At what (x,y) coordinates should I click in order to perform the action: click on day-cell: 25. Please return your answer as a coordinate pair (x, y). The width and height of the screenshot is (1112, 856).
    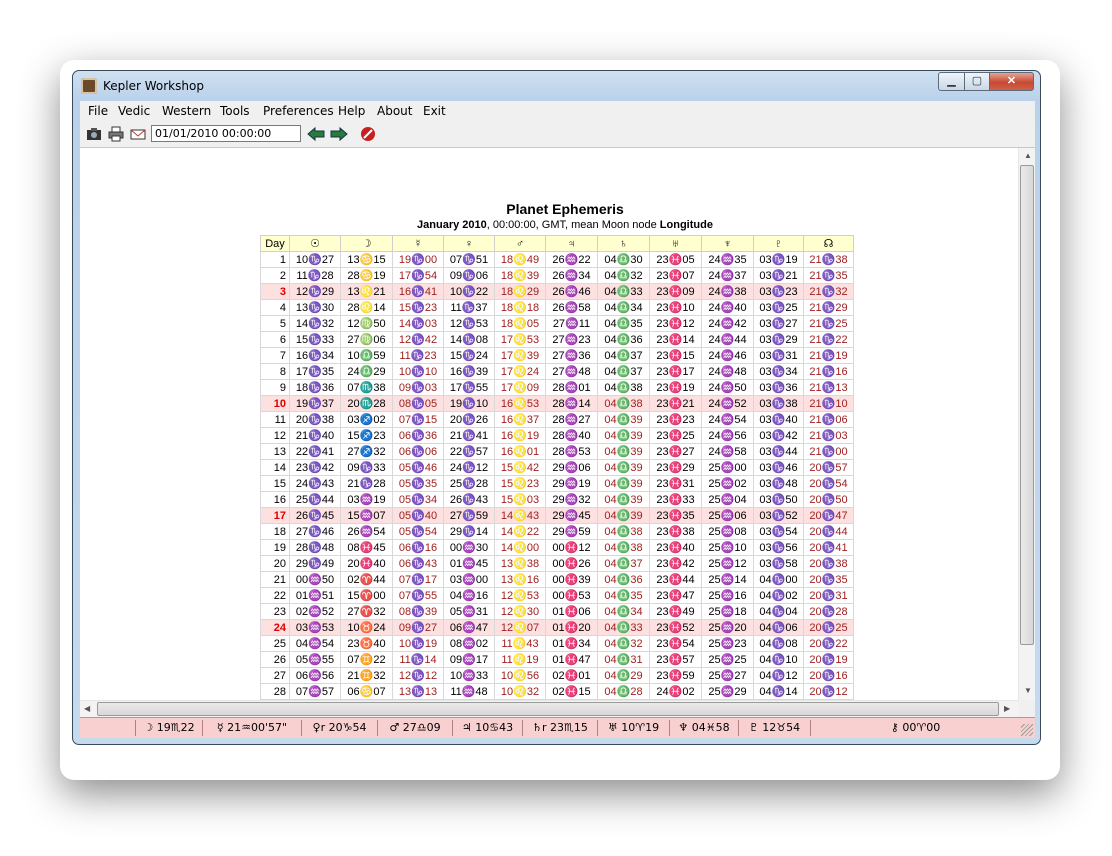
    Looking at the image, I should click on (275, 643).